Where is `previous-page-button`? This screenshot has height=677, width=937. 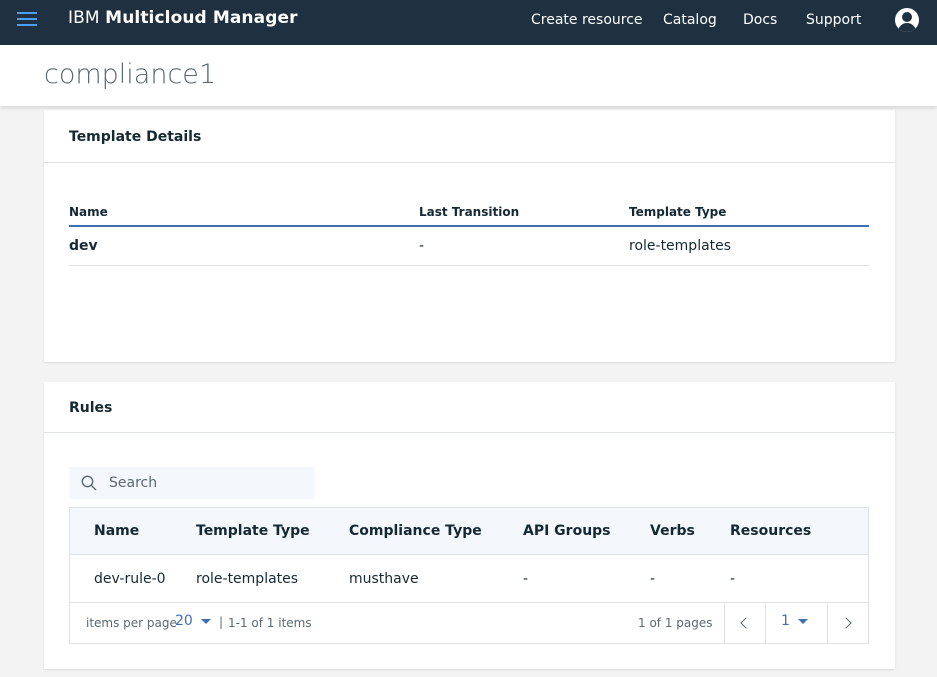 previous-page-button is located at coordinates (745, 623).